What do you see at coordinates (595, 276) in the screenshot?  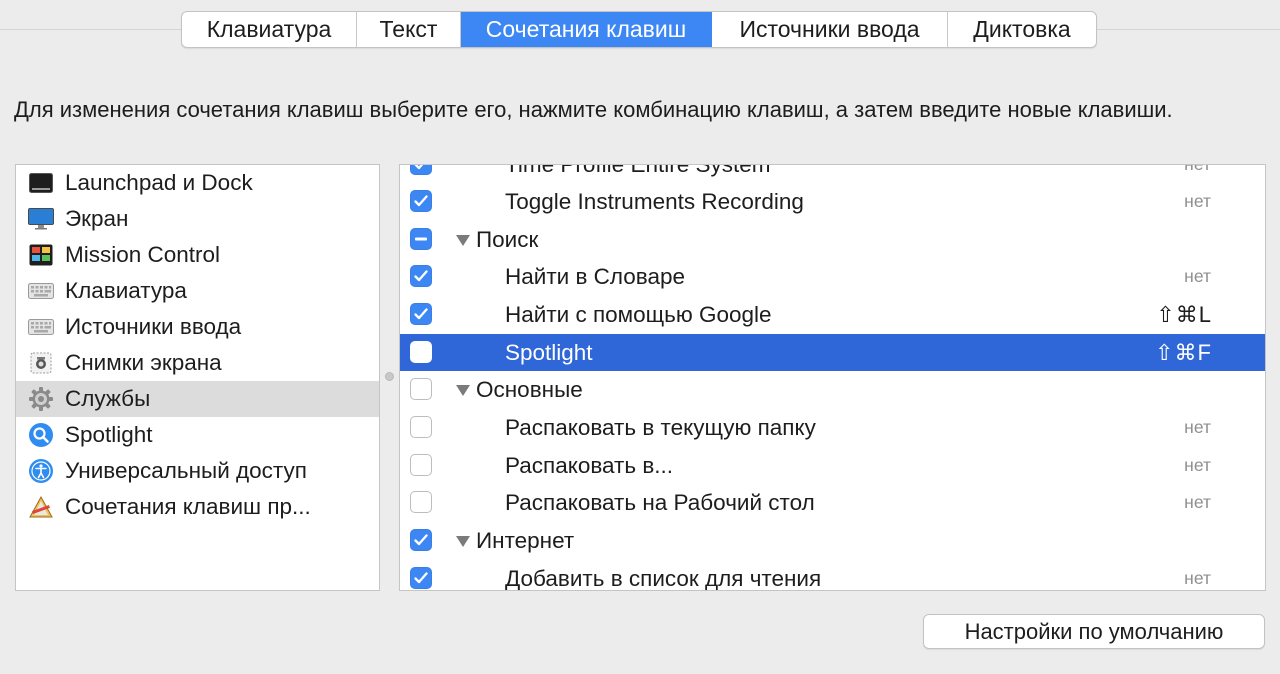 I see `shortcut-label: Найти в Словаре` at bounding box center [595, 276].